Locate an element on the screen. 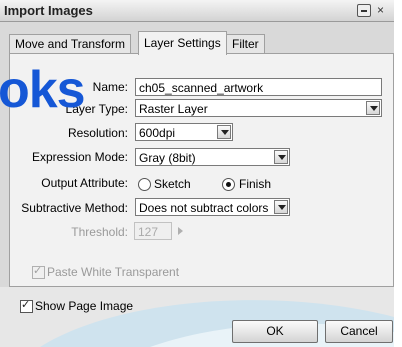  subtractive-method-label: Subtractive Method: is located at coordinates (74, 208).